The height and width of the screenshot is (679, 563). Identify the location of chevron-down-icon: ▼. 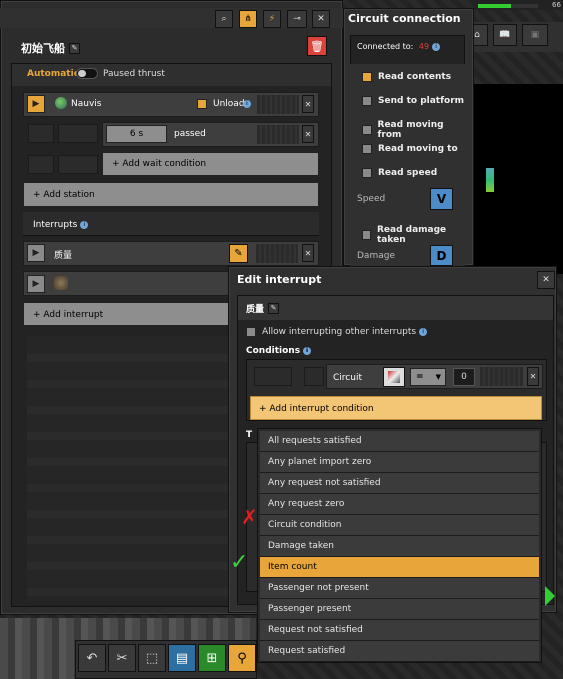
(438, 377).